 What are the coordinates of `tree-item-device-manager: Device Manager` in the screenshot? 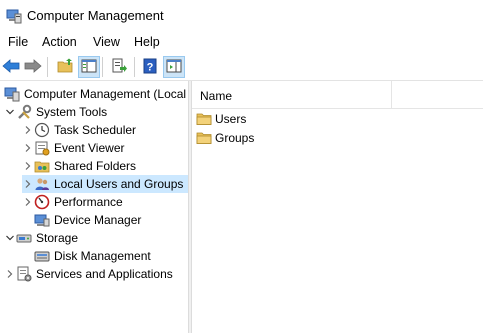 It's located at (87, 220).